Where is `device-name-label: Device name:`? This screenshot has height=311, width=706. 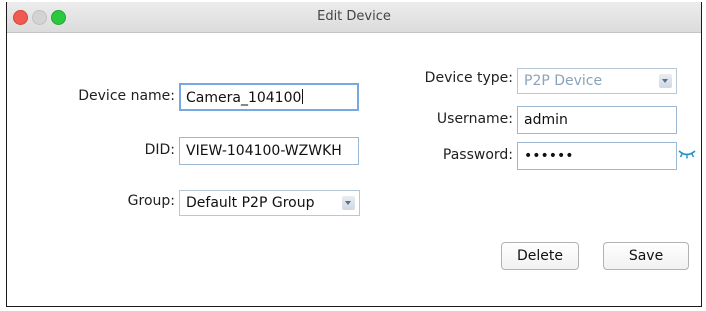 device-name-label: Device name: is located at coordinates (126, 96).